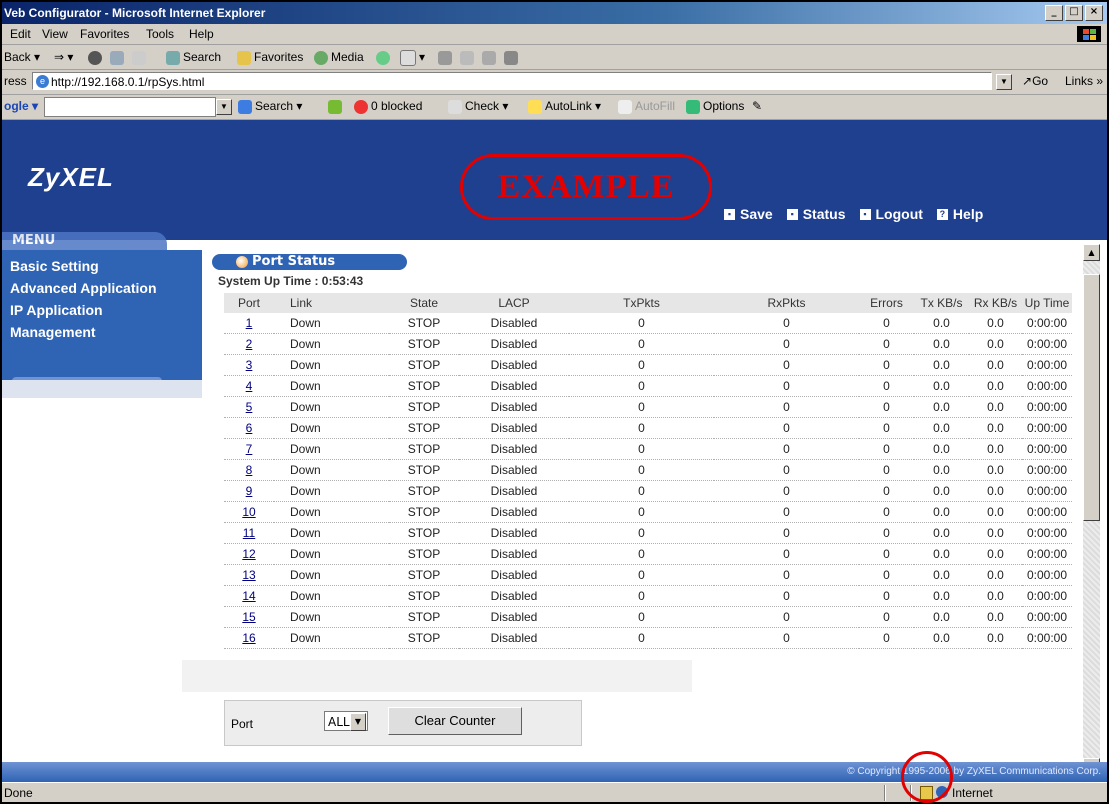 This screenshot has height=804, width=1109. I want to click on popup-blocker-button: 0 blocked, so click(388, 106).